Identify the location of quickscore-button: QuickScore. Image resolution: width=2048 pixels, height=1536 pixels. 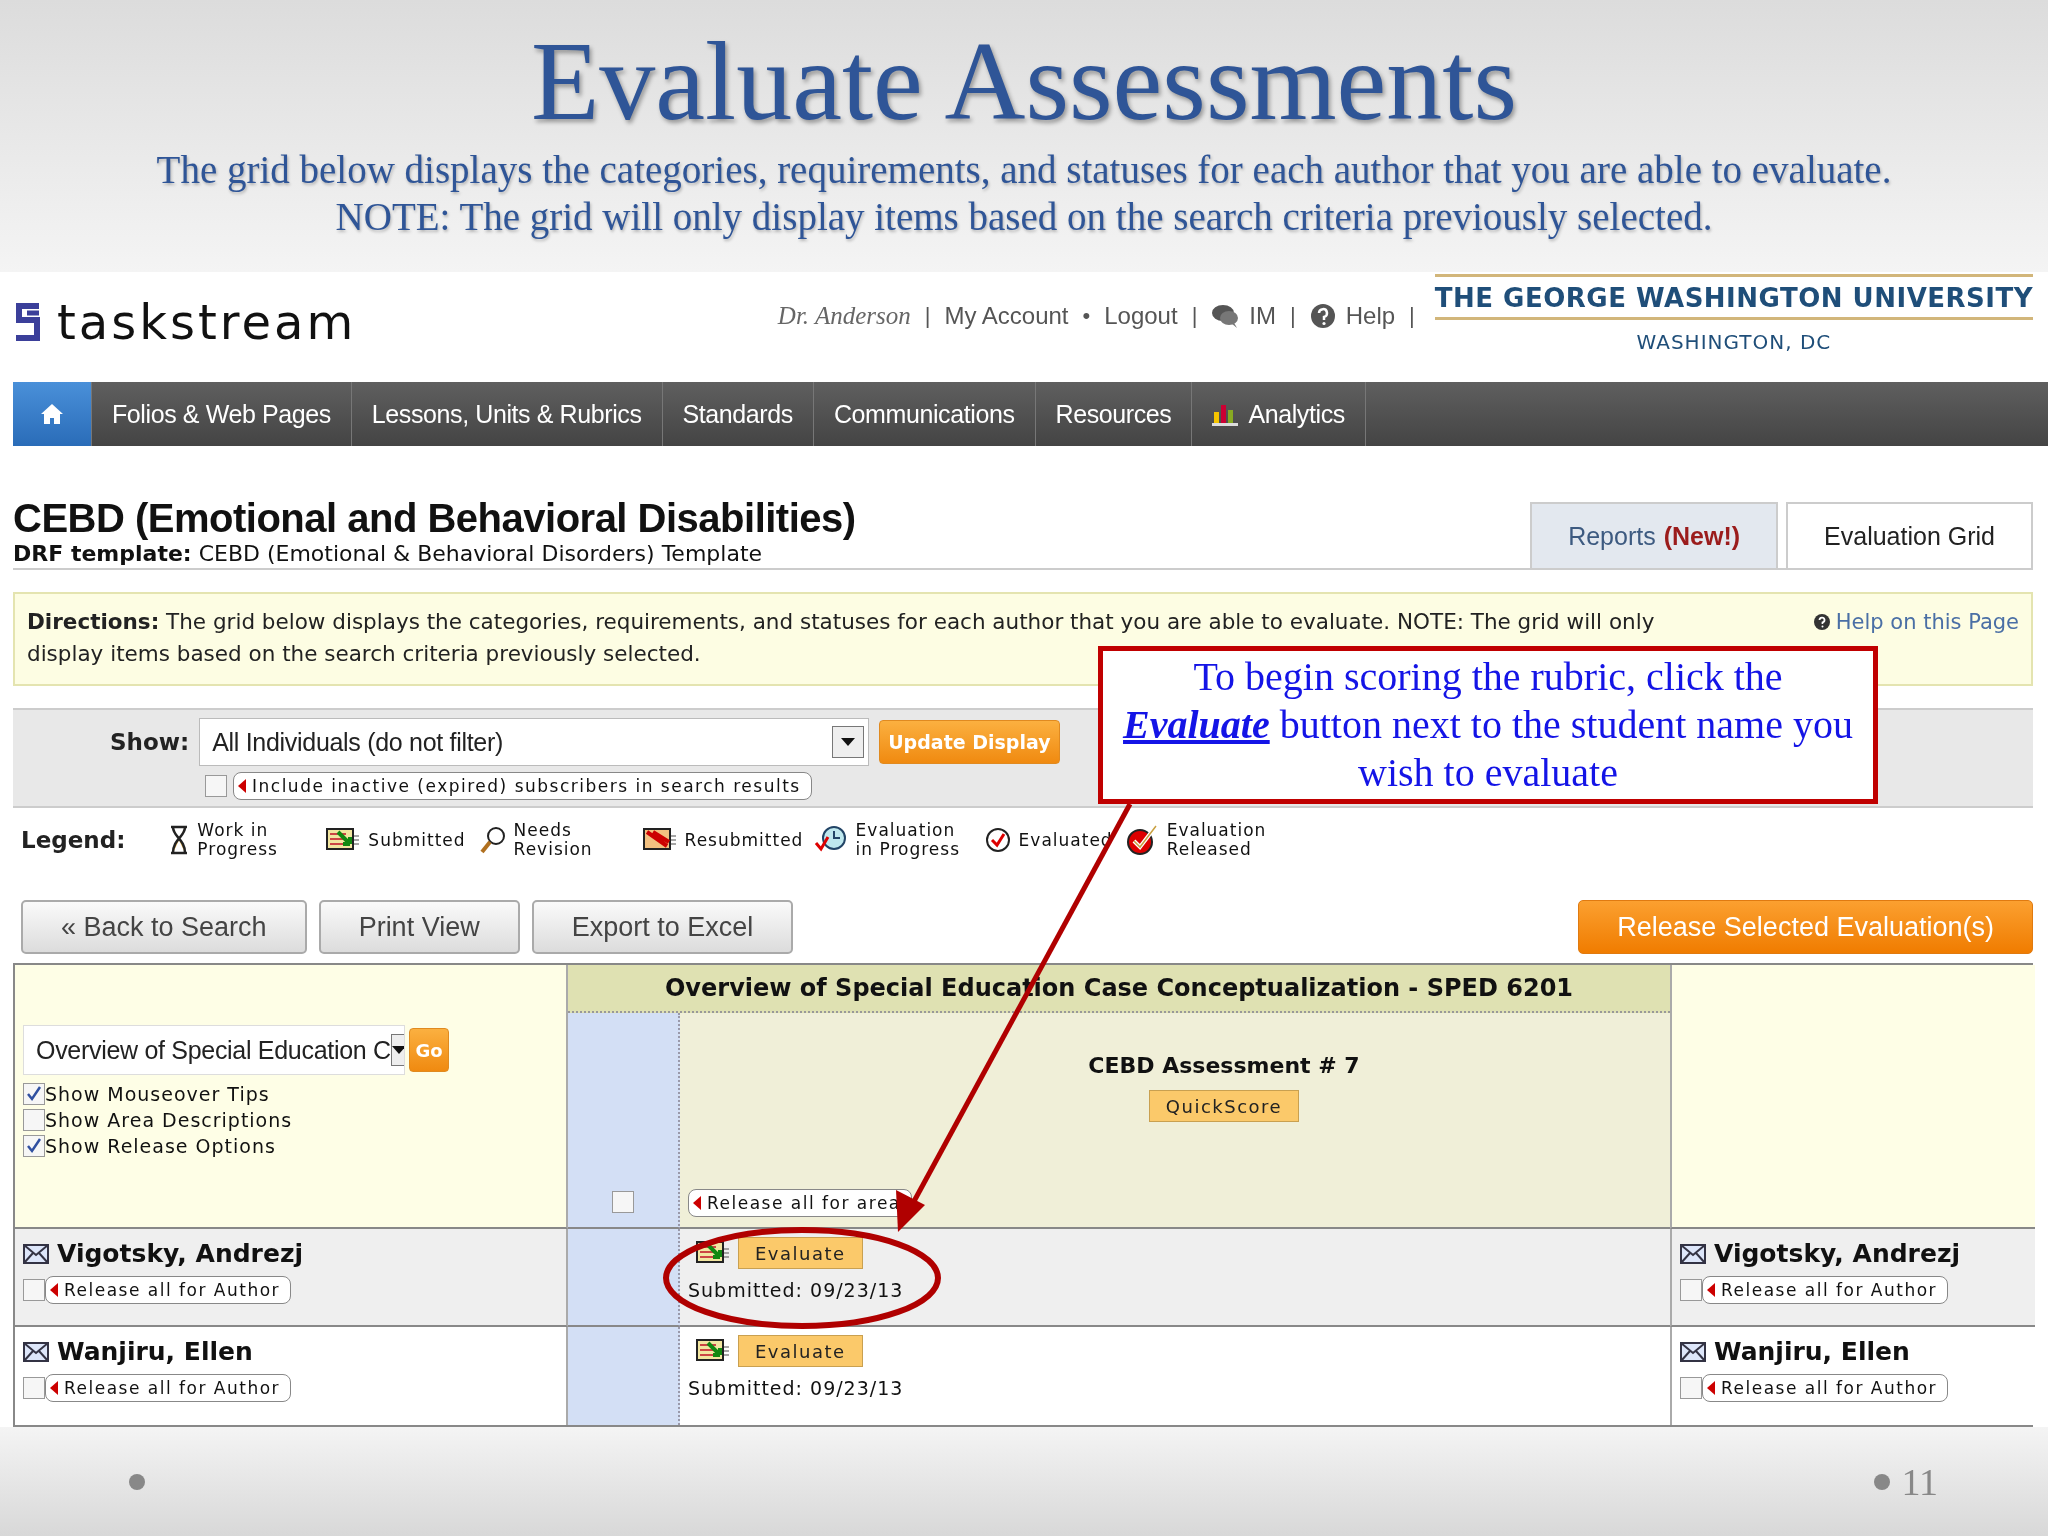
(1224, 1106).